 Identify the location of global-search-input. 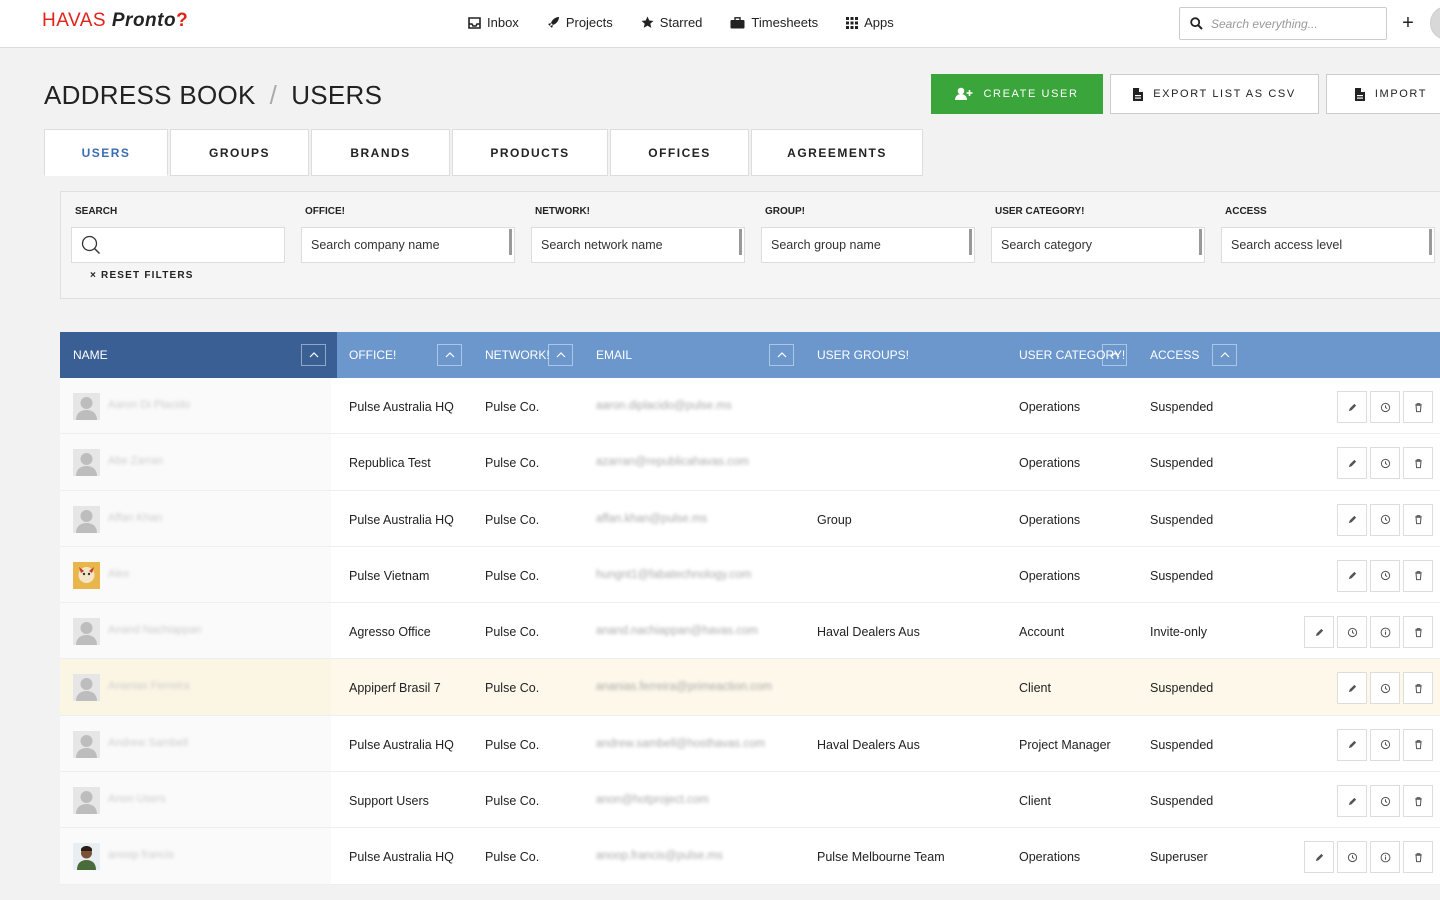
(1296, 23).